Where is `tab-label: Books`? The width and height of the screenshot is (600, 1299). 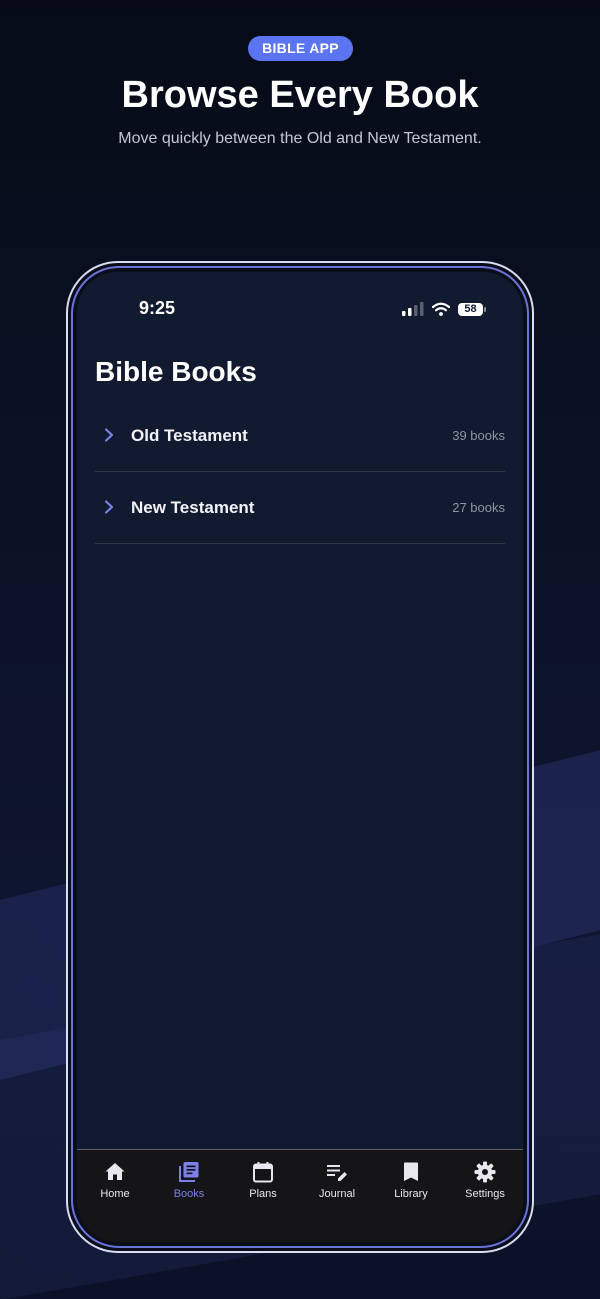 tab-label: Books is located at coordinates (189, 1194).